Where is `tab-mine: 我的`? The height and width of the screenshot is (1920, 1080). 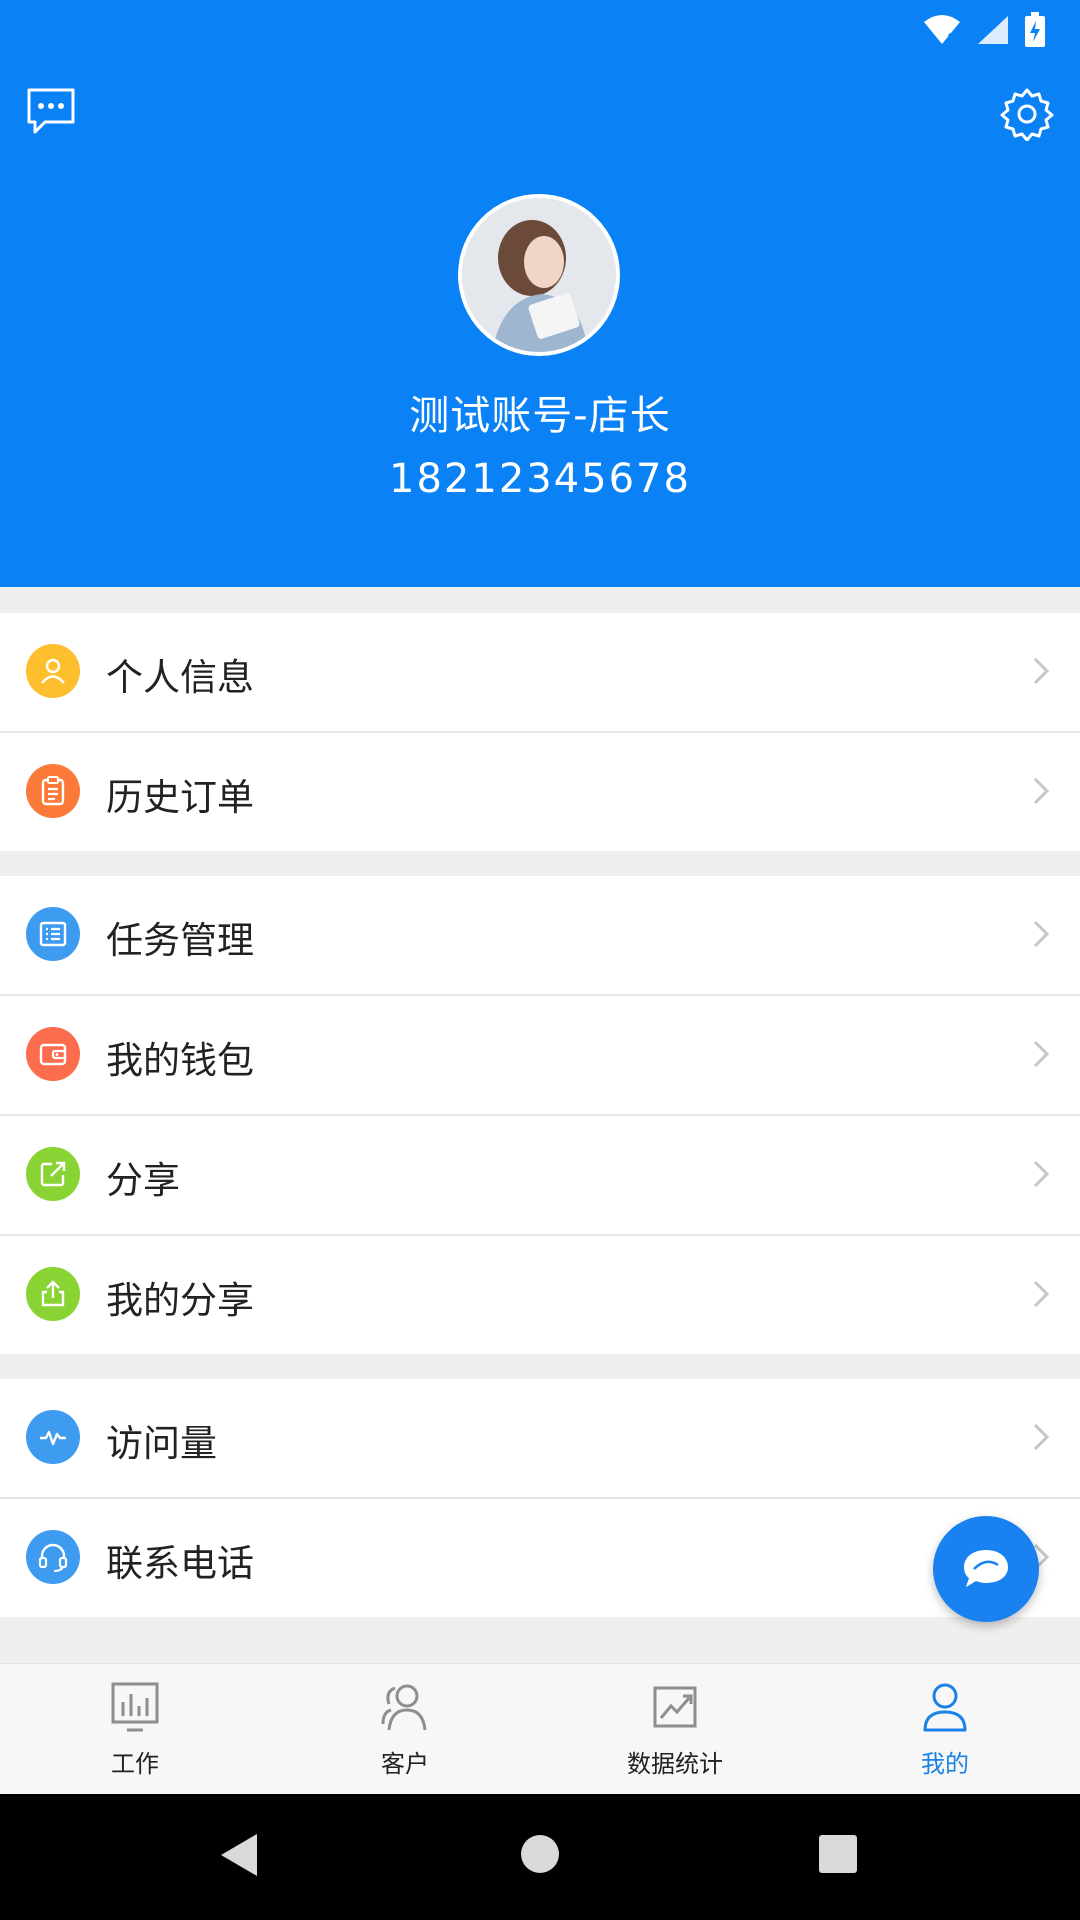
tab-mine: 我的 is located at coordinates (945, 1729).